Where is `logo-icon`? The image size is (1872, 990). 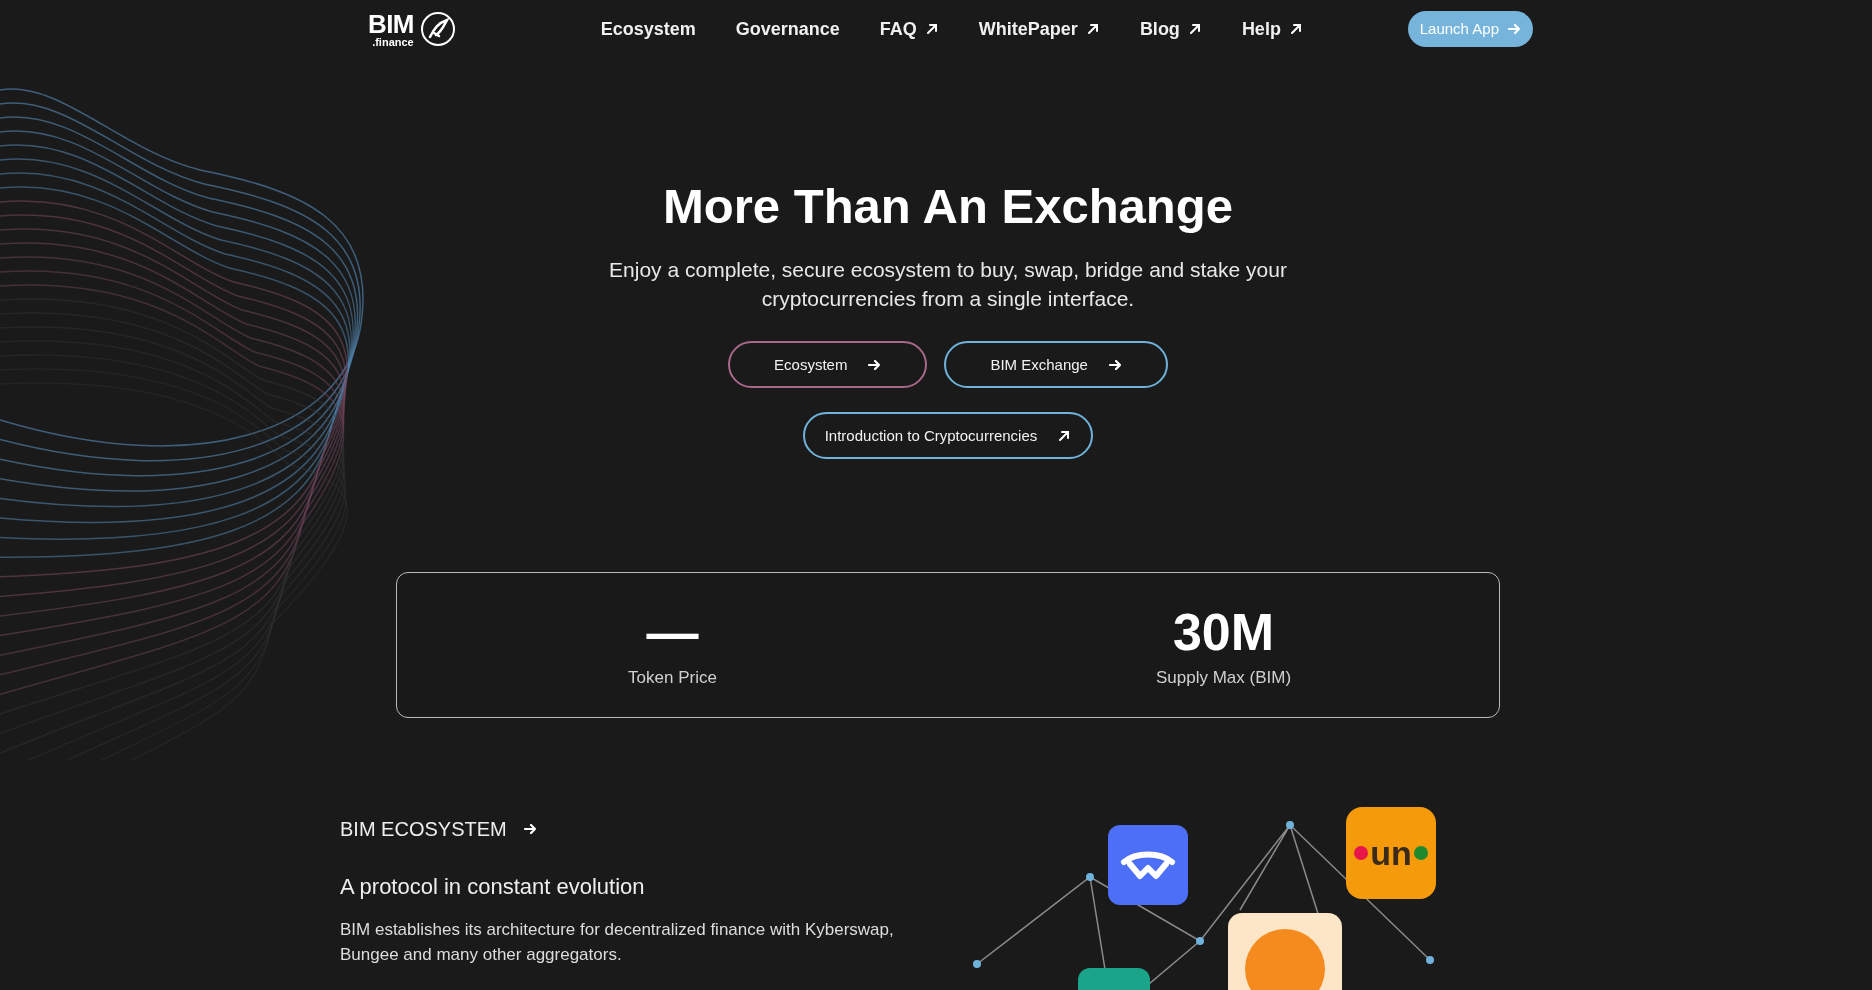
logo-icon is located at coordinates (437, 29).